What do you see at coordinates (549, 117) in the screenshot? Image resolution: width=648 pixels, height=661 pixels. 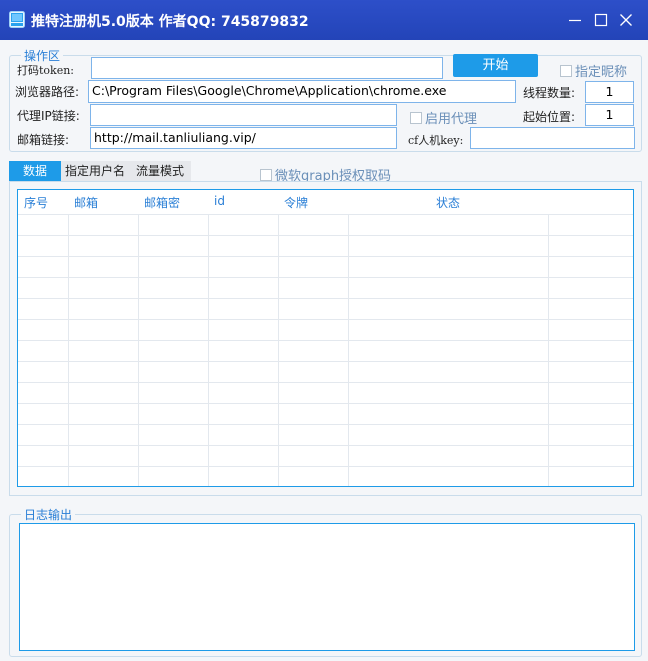 I see `start-position-label: 起始位置:` at bounding box center [549, 117].